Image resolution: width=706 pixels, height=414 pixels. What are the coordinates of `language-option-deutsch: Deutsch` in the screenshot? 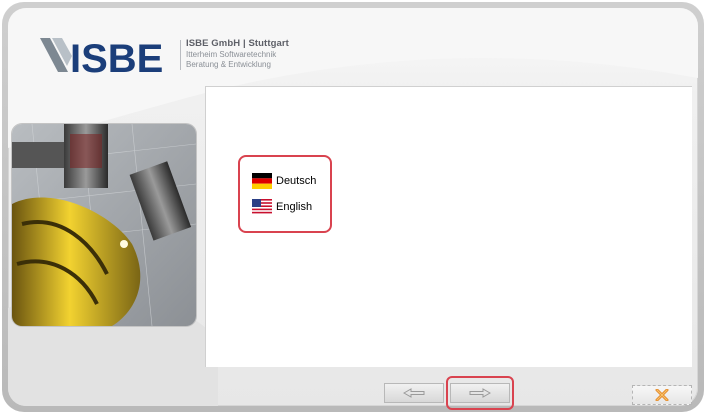 It's located at (284, 181).